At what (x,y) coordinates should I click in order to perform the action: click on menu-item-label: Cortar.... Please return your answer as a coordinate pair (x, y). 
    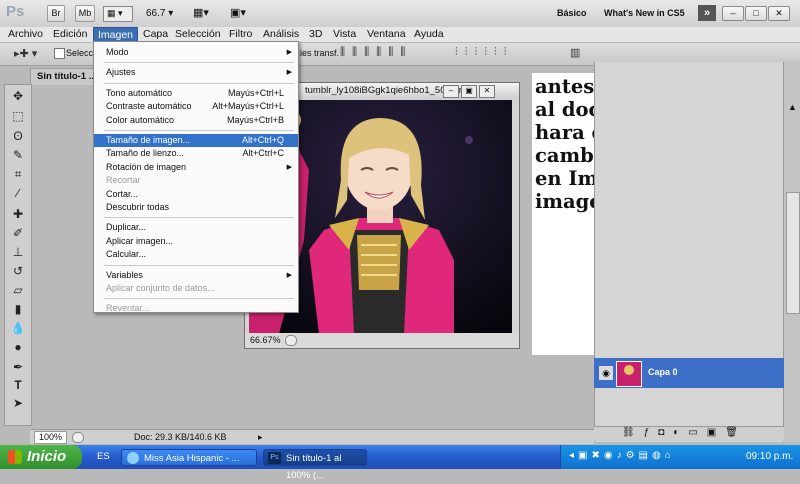
    Looking at the image, I should click on (122, 193).